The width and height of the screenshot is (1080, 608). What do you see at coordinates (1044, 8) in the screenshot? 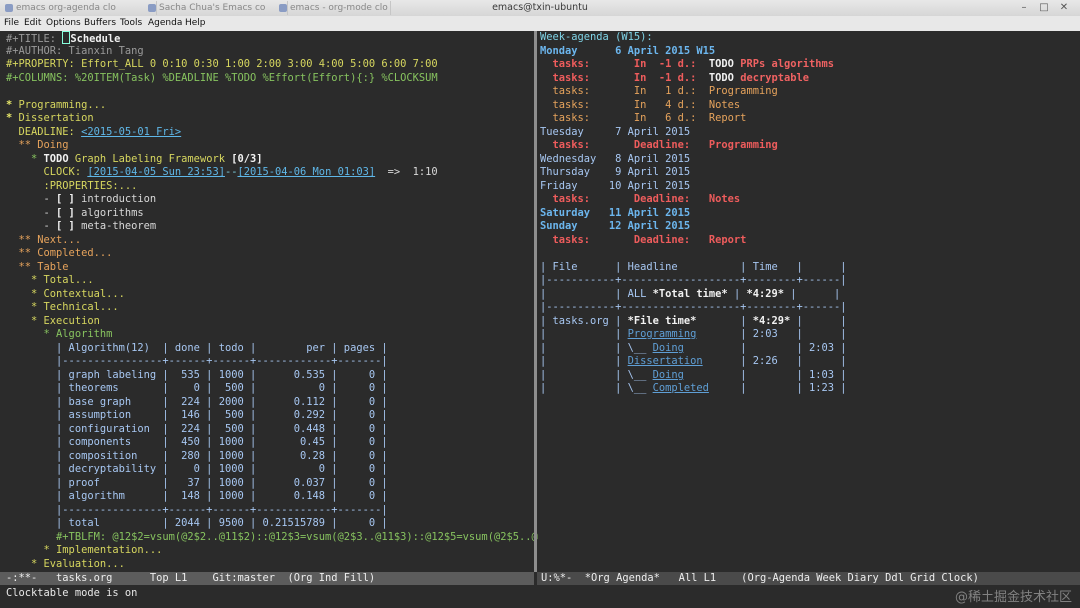
I see `maximize-icon: □` at bounding box center [1044, 8].